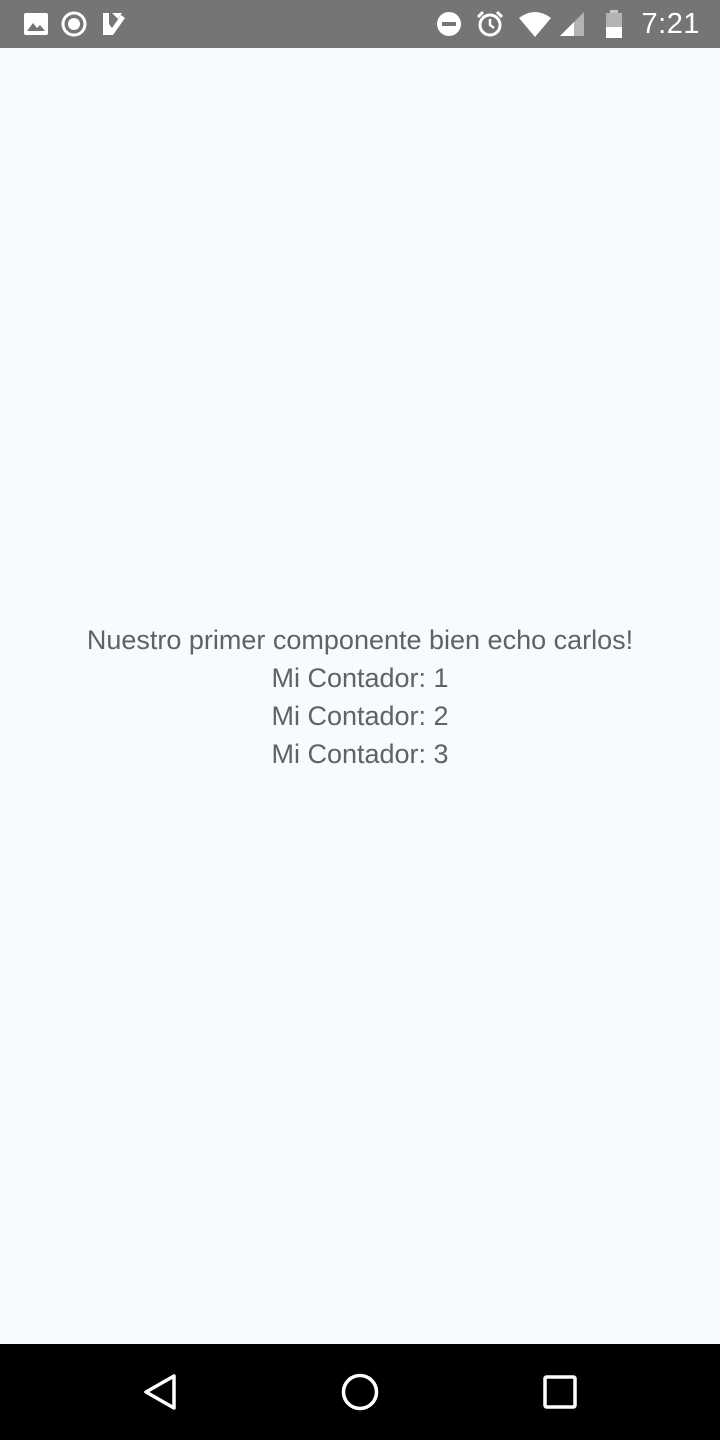 This screenshot has height=1440, width=720. I want to click on battery-icon, so click(614, 24).